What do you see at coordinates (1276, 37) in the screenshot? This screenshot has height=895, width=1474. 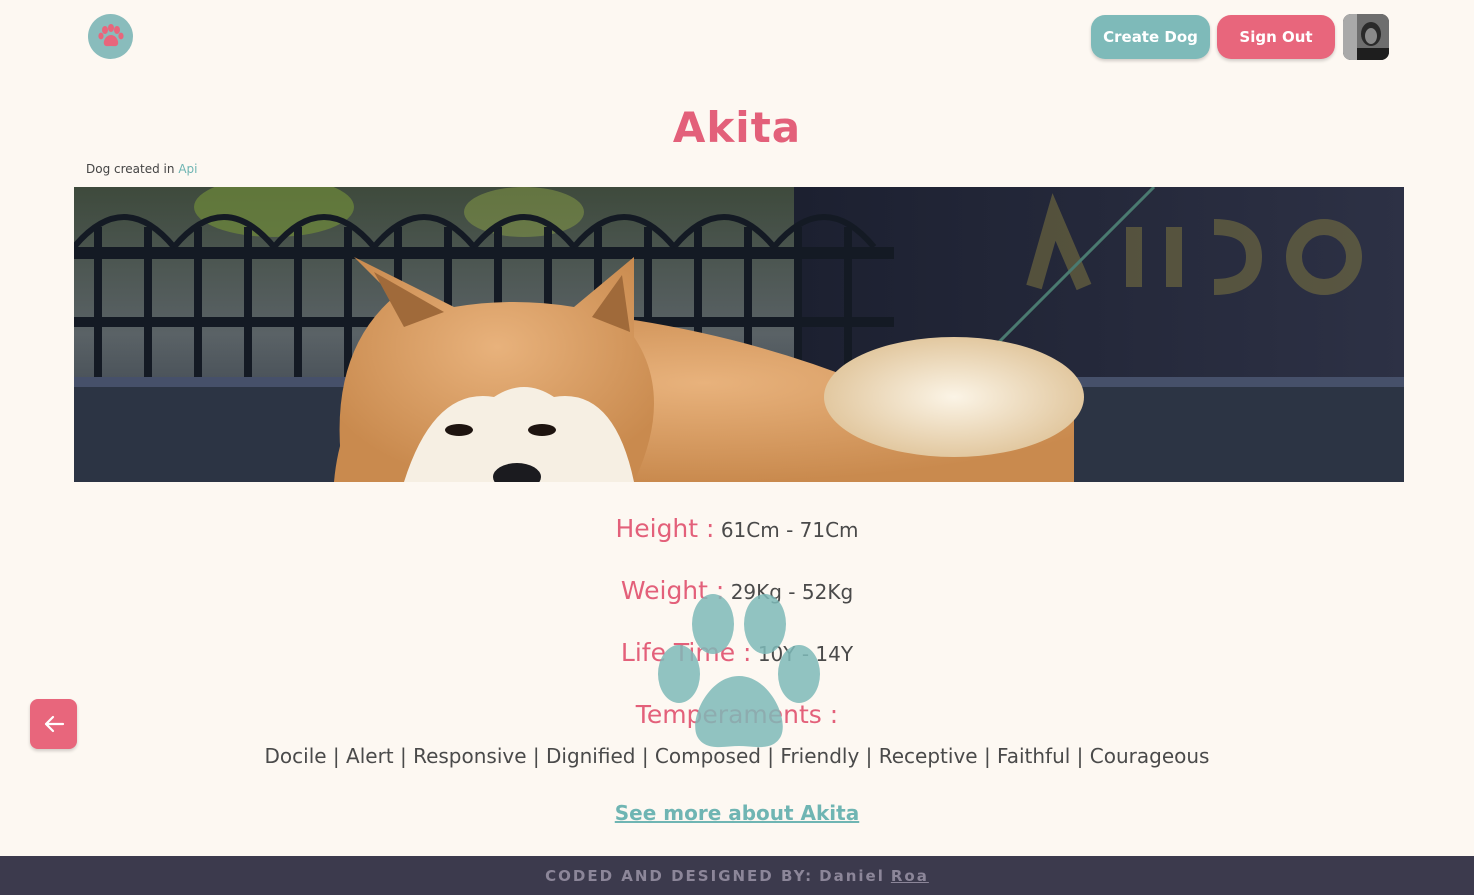 I see `sign-out-button: Sign Out` at bounding box center [1276, 37].